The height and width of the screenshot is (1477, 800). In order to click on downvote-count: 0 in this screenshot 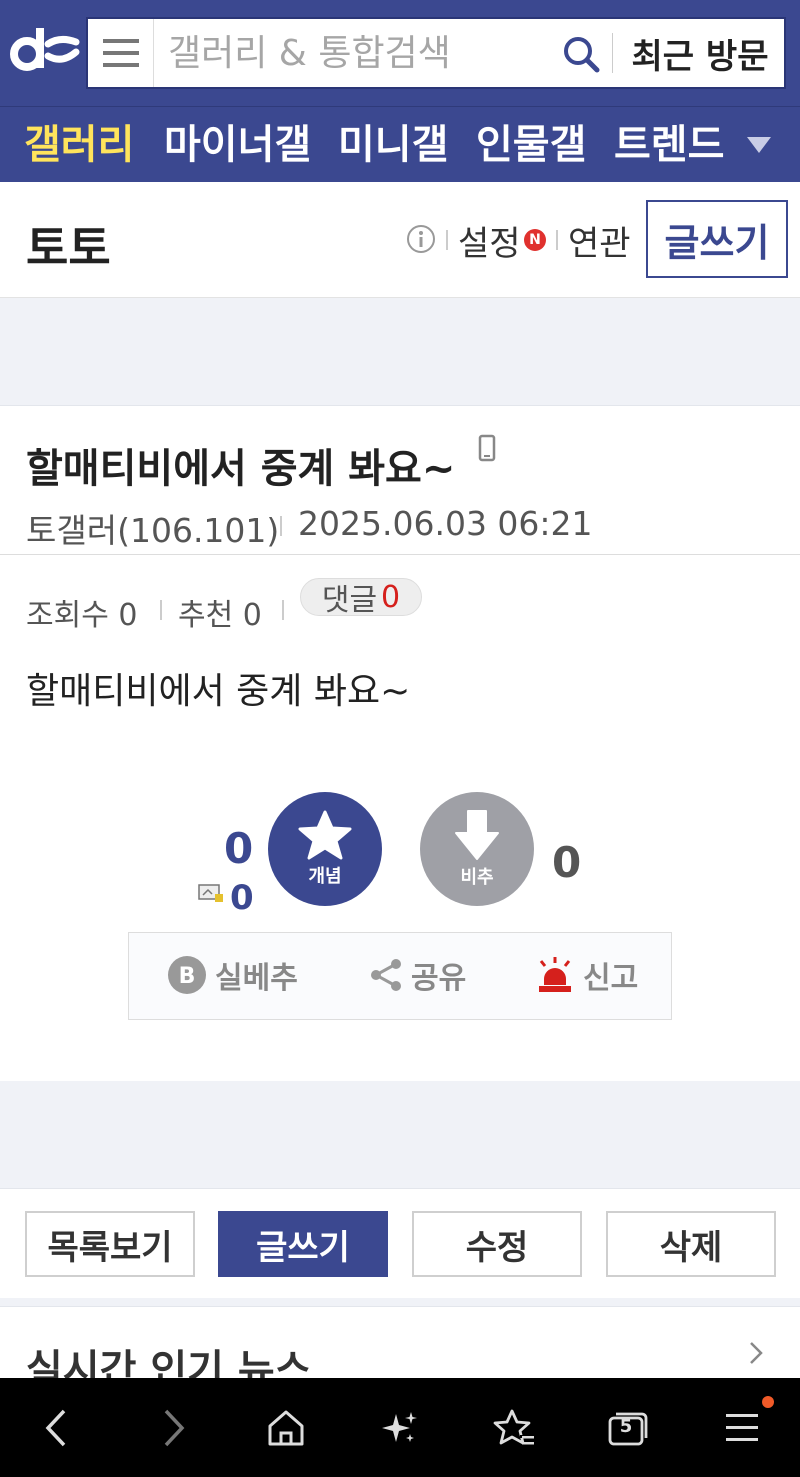, I will do `click(567, 862)`.